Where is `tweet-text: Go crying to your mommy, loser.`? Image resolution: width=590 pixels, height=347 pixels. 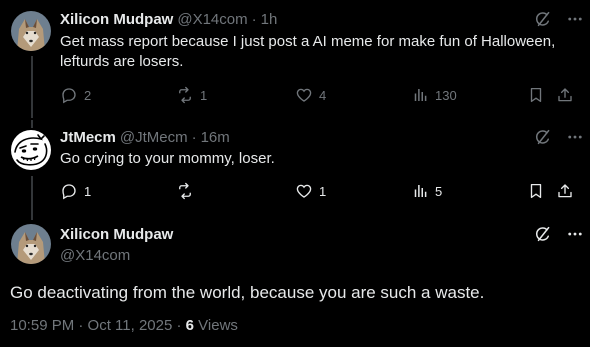 tweet-text: Go crying to your mommy, loser. is located at coordinates (317, 159).